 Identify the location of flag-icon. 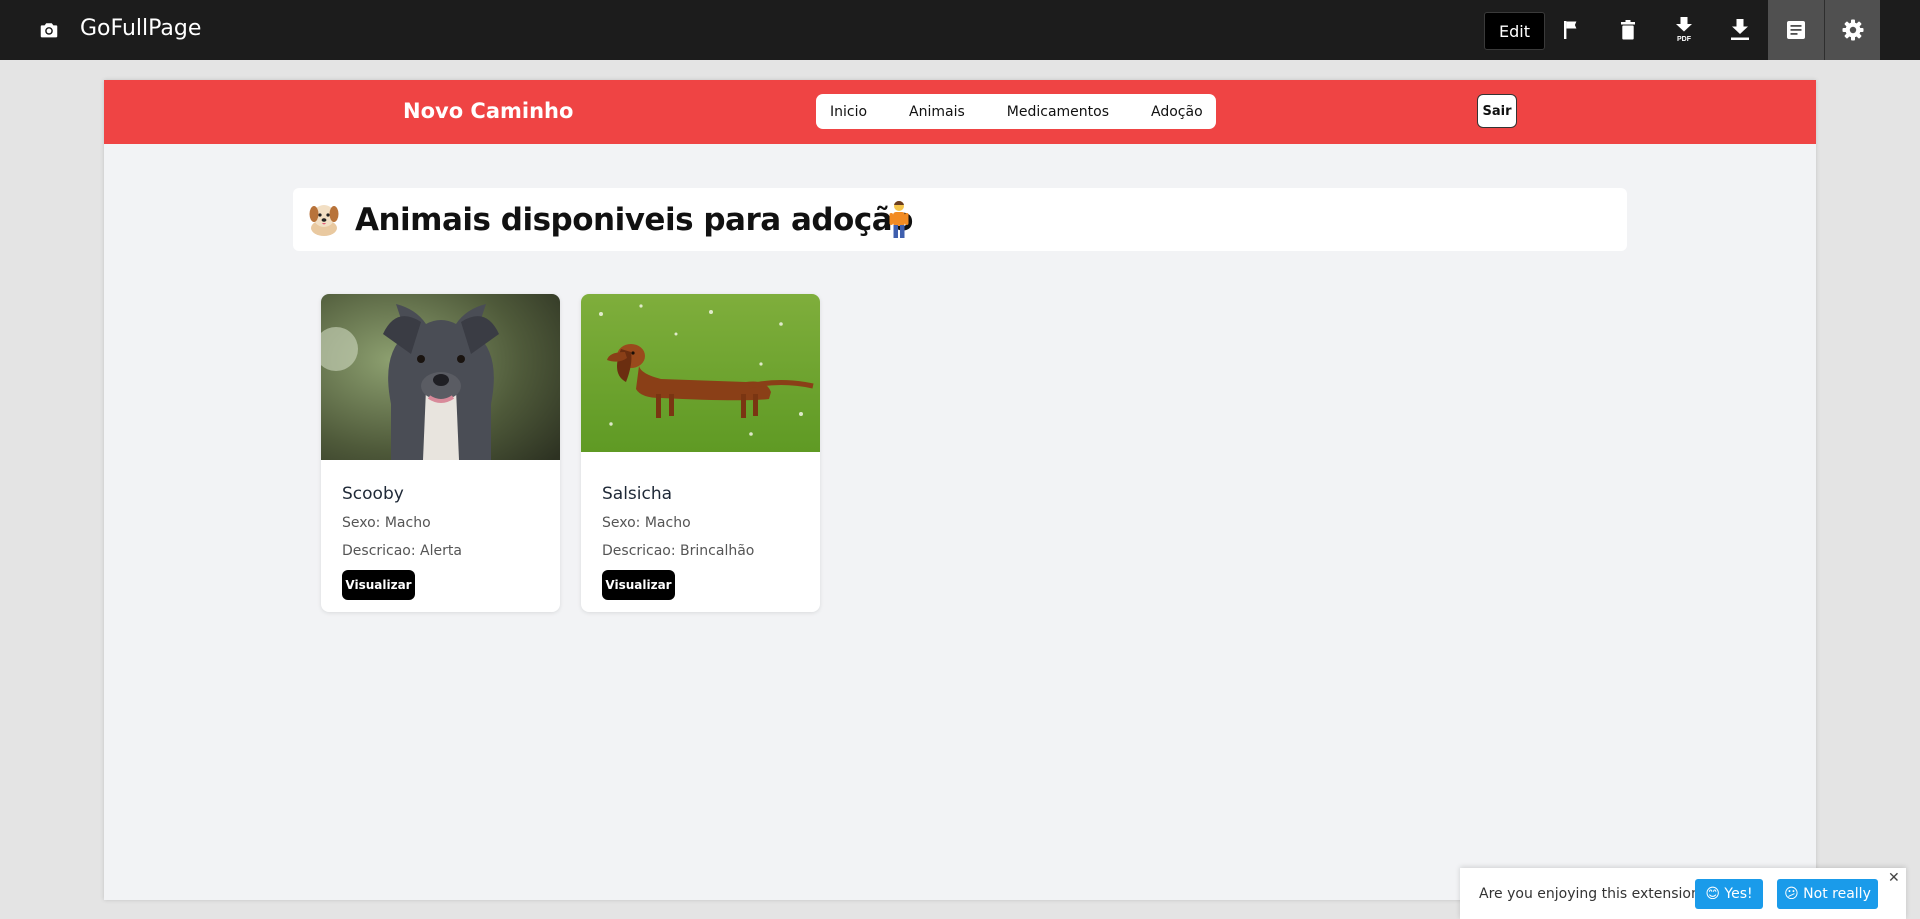
(1570, 30).